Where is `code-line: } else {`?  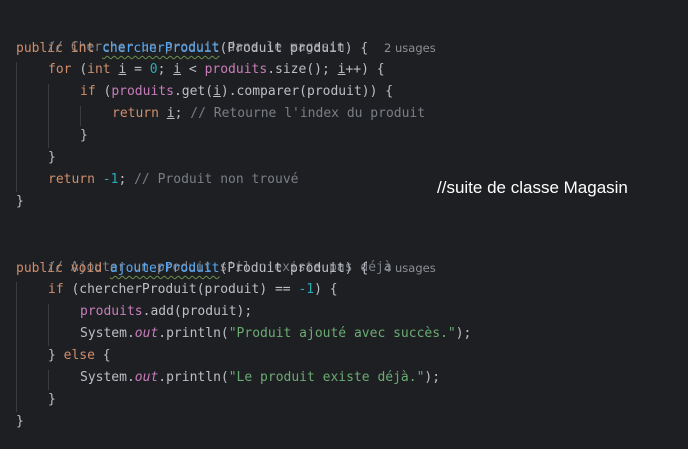 code-line: } else { is located at coordinates (79, 356).